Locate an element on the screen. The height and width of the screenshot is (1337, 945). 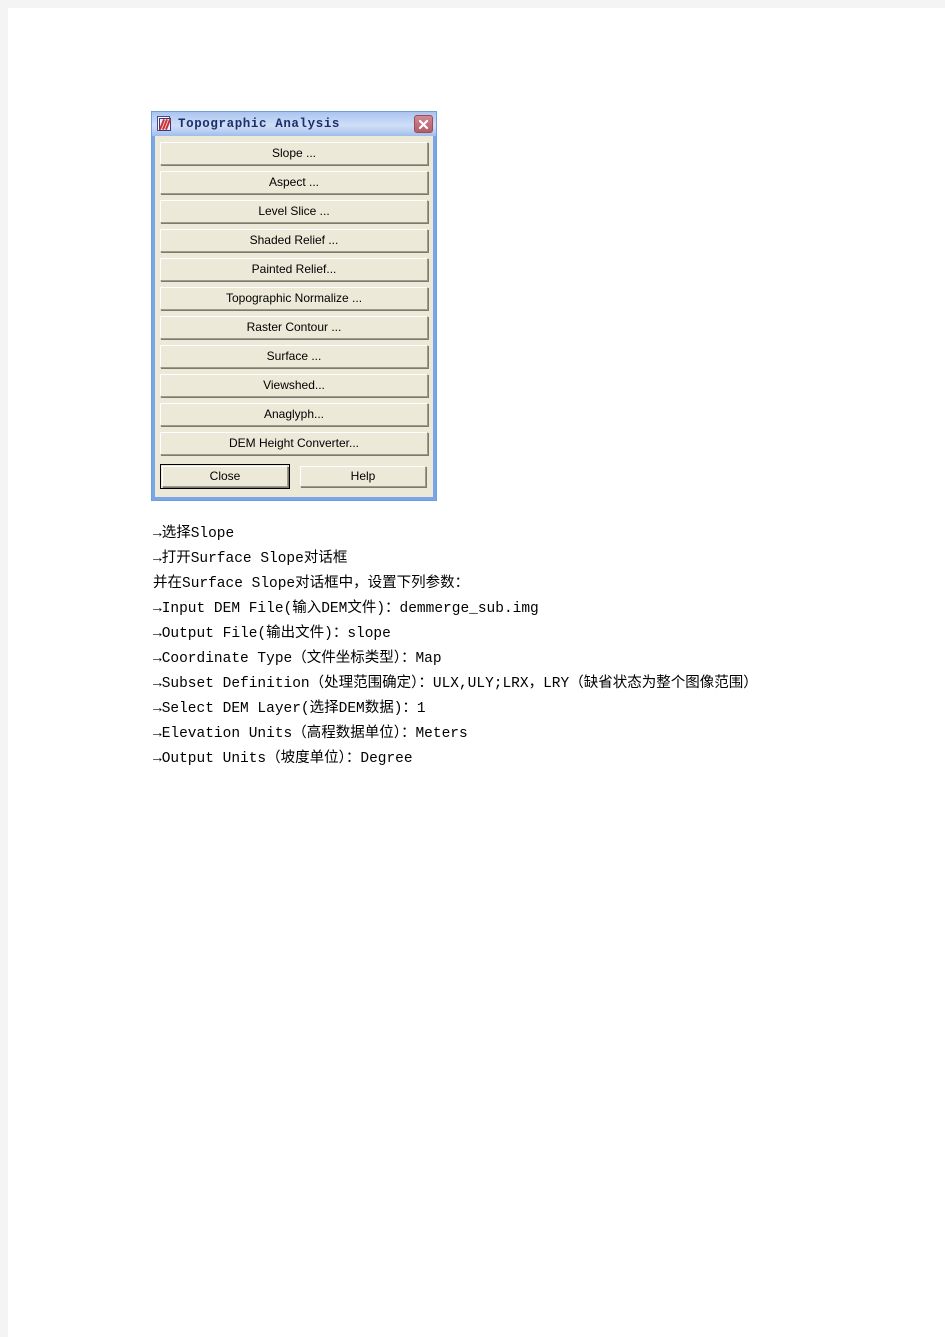
note-line: →Coordinate Type（文件坐标类型）：Map is located at coordinates (297, 659).